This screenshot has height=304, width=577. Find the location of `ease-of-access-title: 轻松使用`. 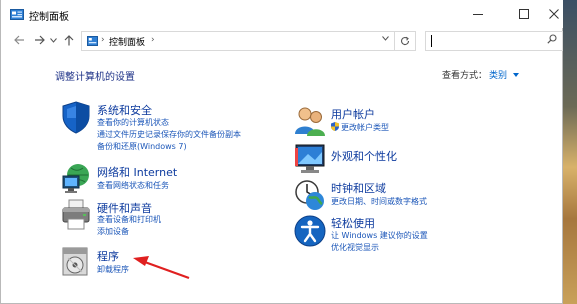

ease-of-access-title: 轻松使用 is located at coordinates (353, 223).